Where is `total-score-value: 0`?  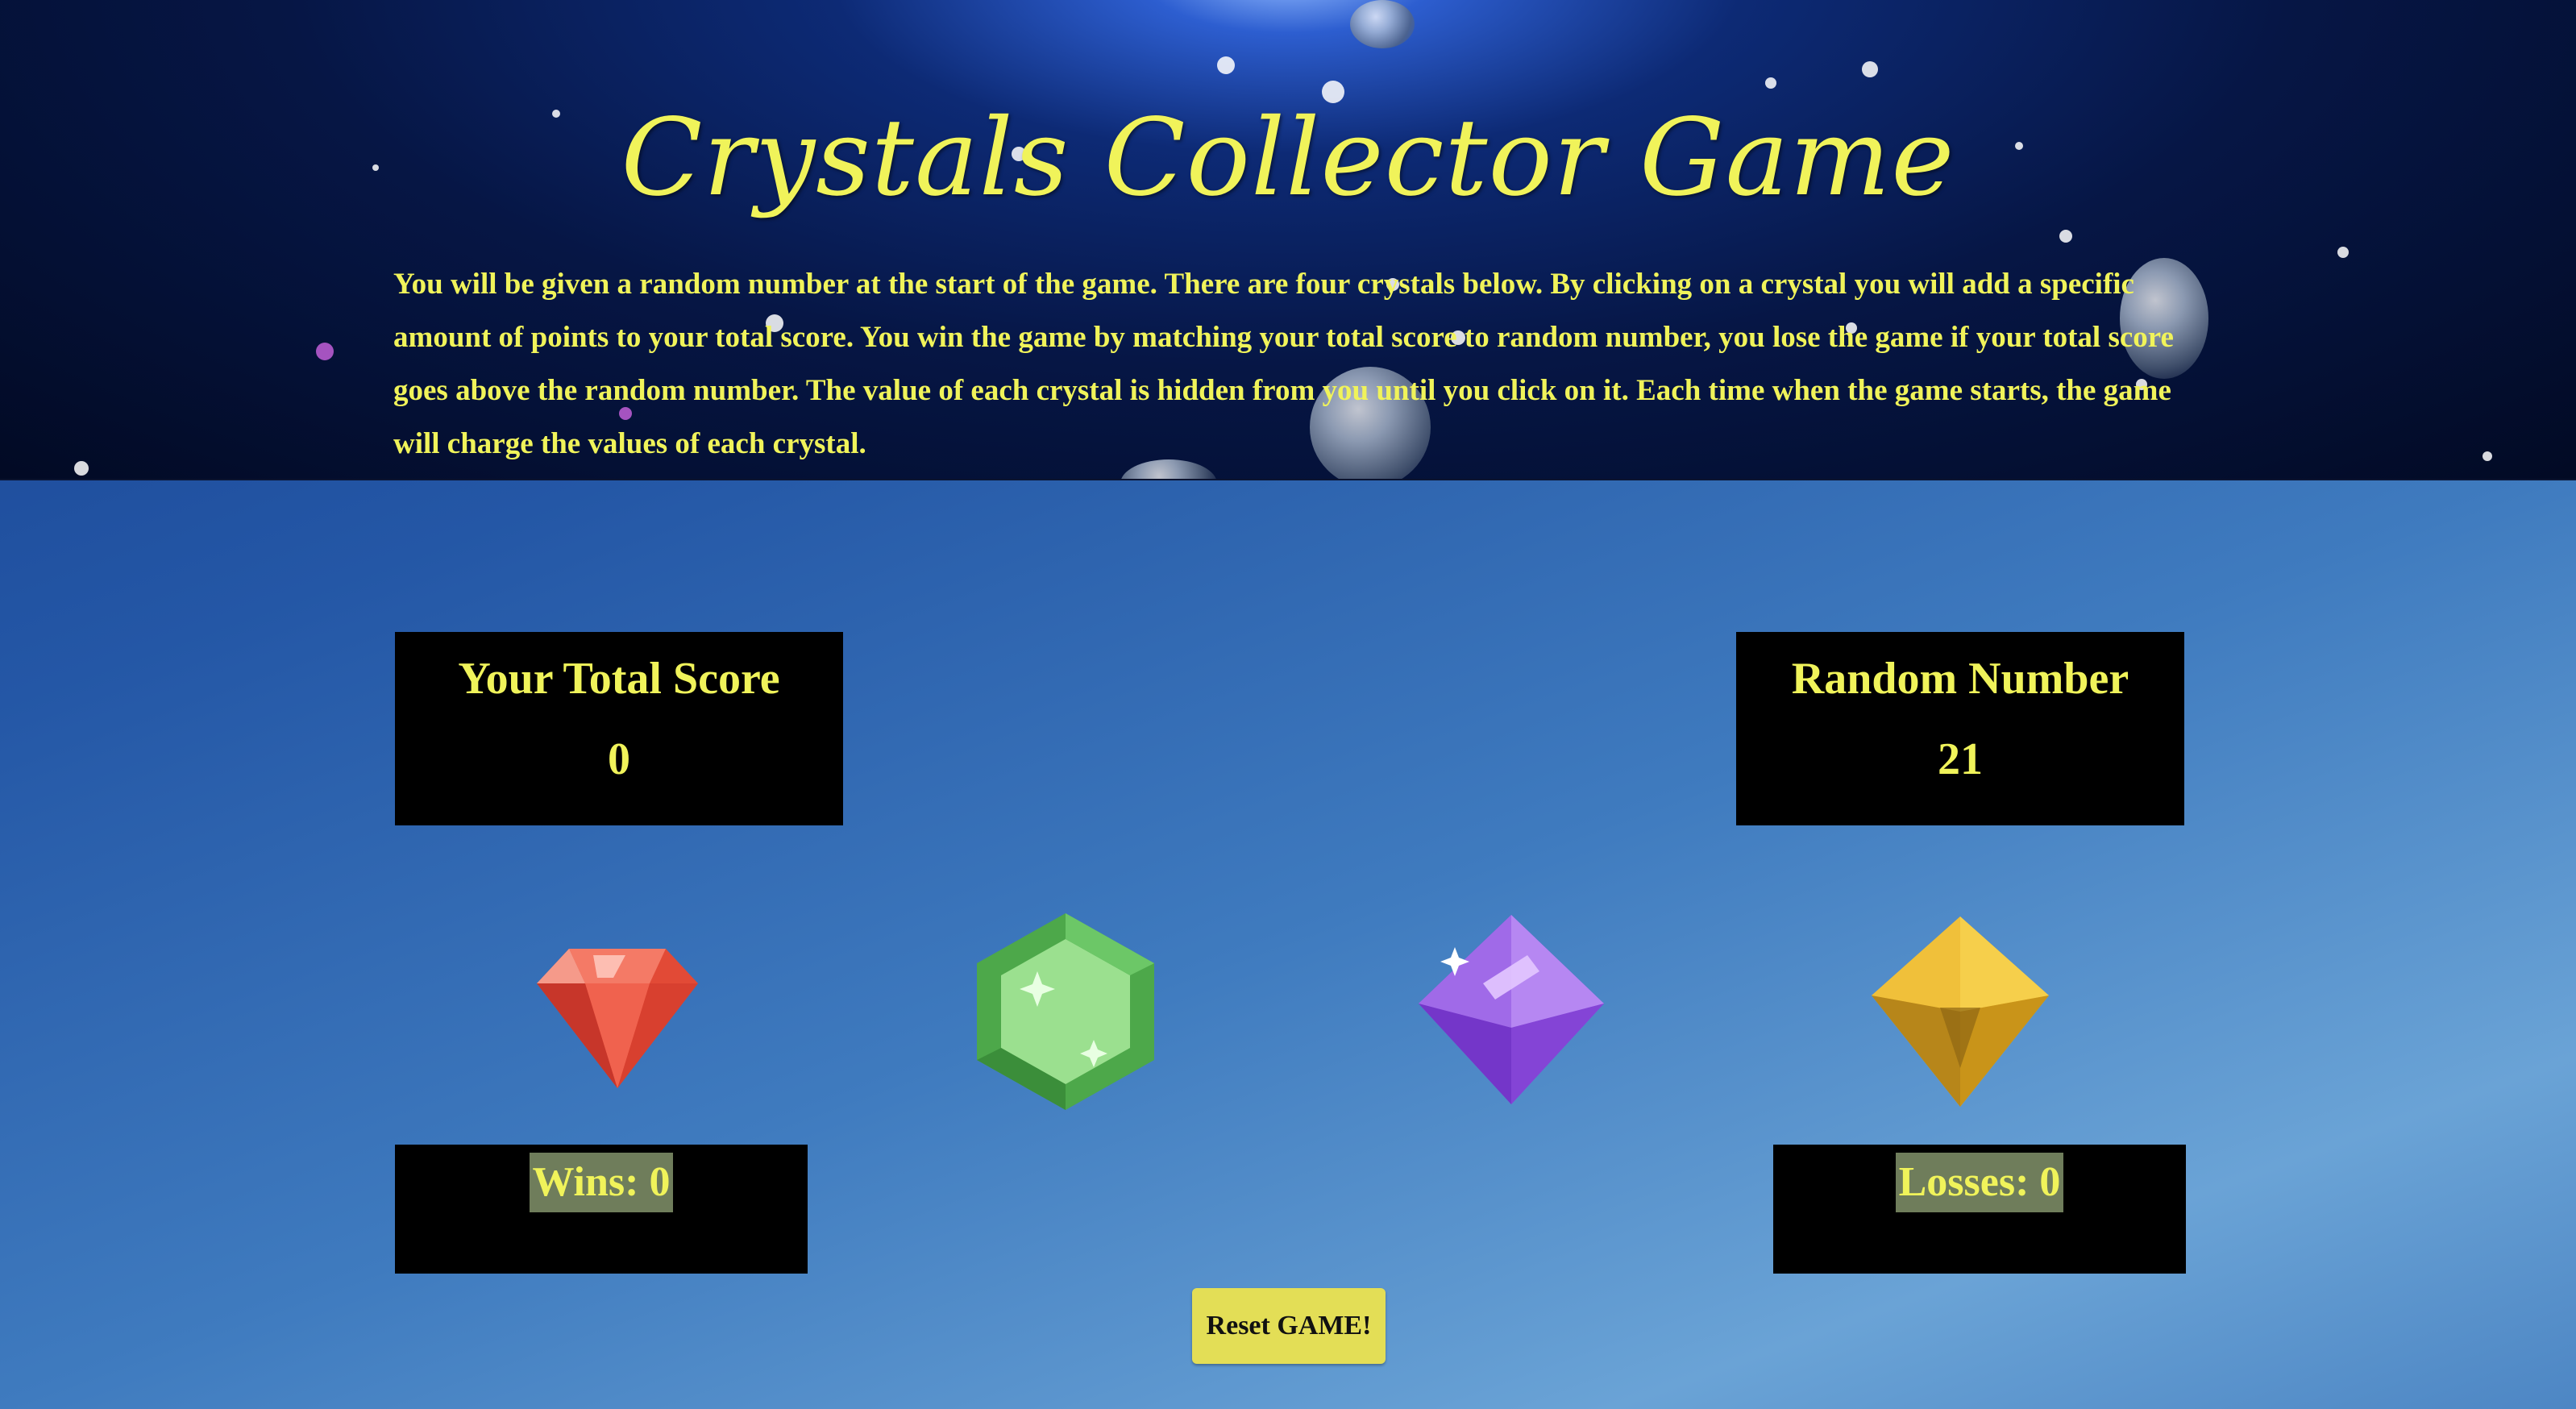
total-score-value: 0 is located at coordinates (619, 759).